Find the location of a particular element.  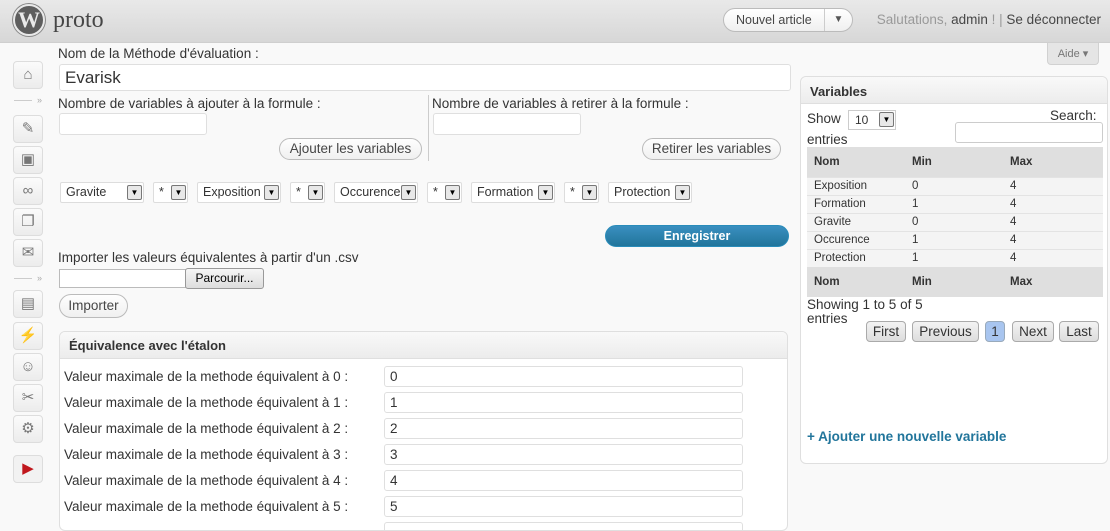

formula-variable-select: Formation ▼ is located at coordinates (513, 192).